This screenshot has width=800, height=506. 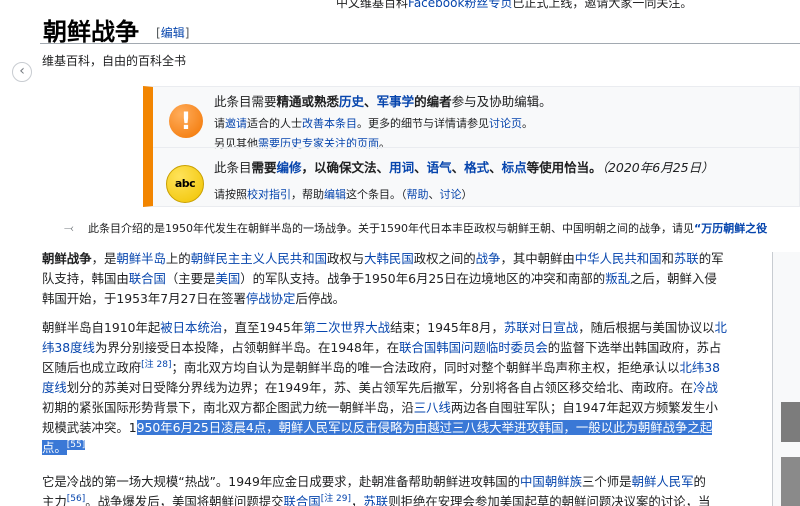 I want to click on paragraph-text: 队支持，韩国由, so click(x=85, y=278).